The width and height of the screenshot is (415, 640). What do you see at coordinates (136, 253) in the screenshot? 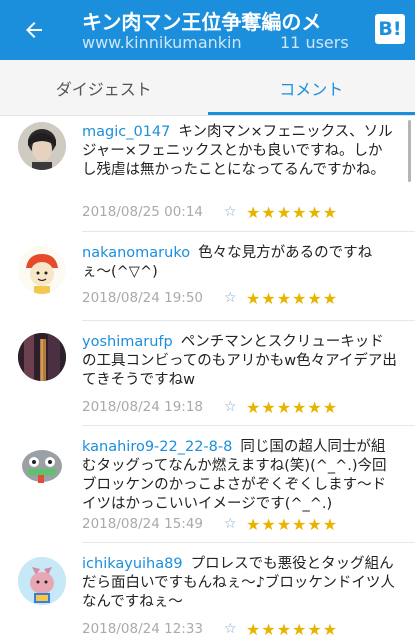
I see `comment-username: nakanomaruko` at bounding box center [136, 253].